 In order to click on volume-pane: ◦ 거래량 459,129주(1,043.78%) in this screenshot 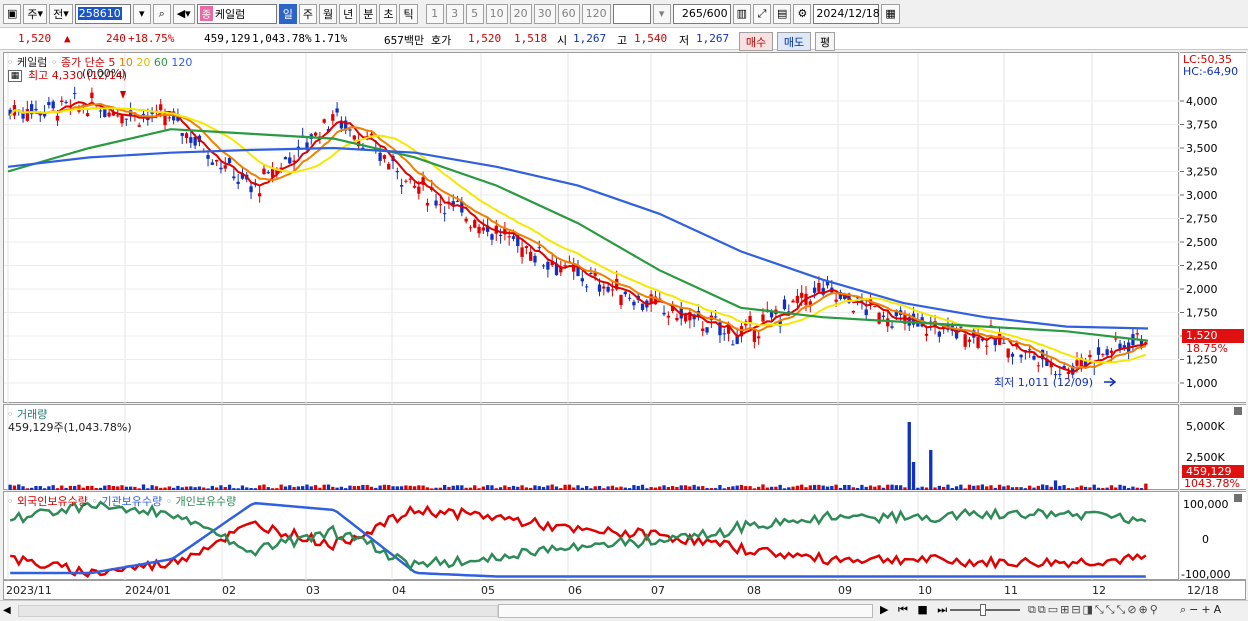, I will do `click(591, 447)`.